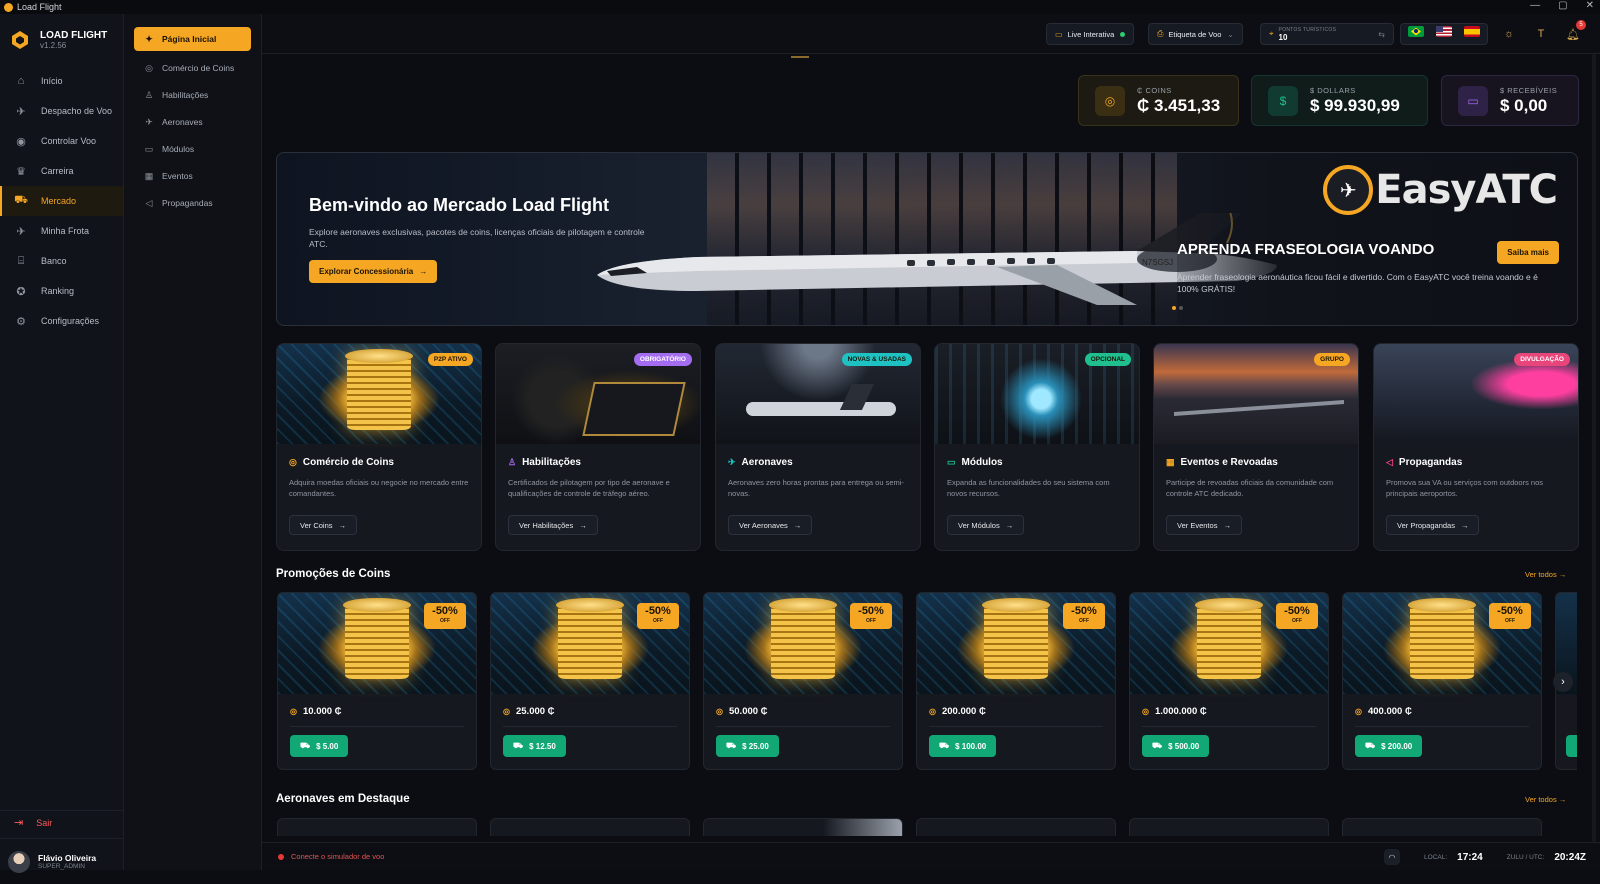 This screenshot has width=1600, height=884. I want to click on buy-button: ⛟ $ 500.00, so click(1176, 746).